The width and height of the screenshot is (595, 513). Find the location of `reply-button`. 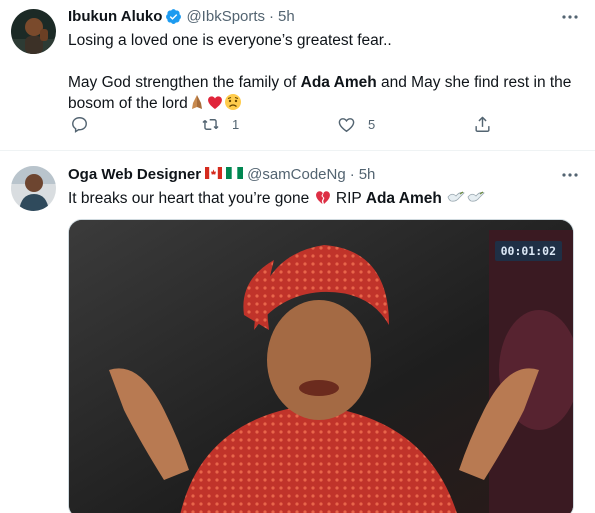

reply-button is located at coordinates (79, 124).